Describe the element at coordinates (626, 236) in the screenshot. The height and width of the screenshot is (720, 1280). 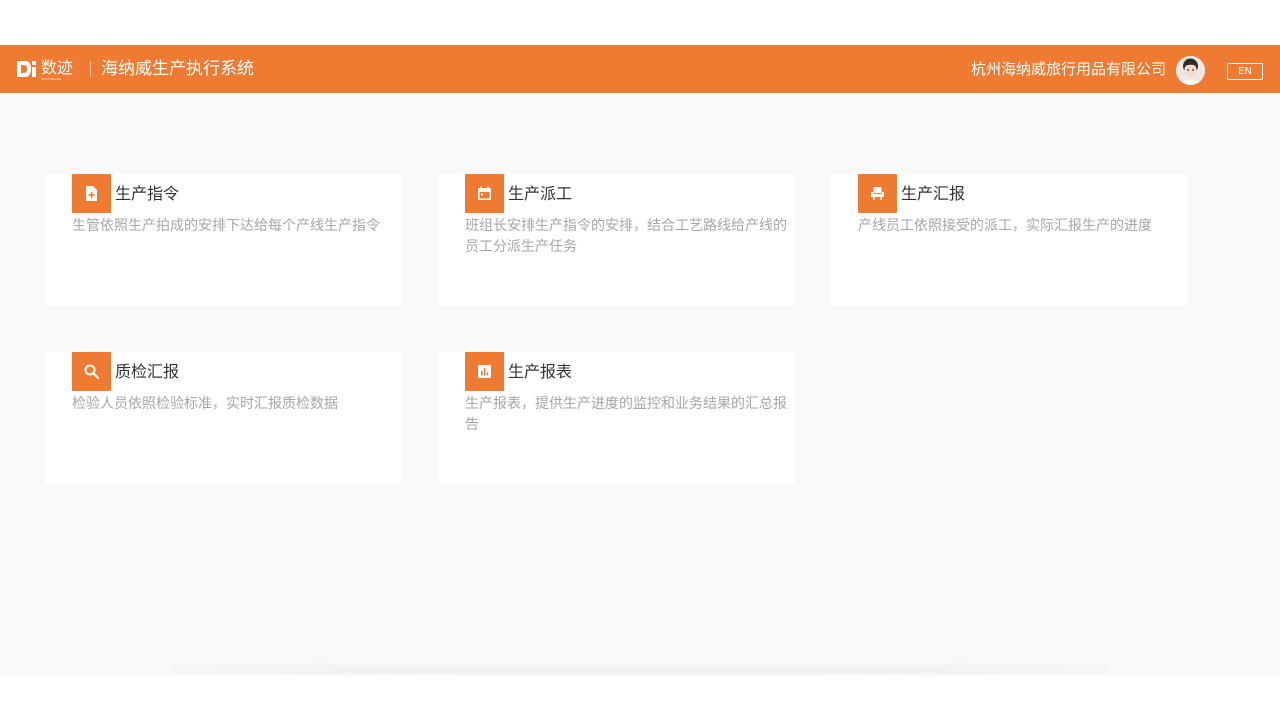
I see `card-description: 班组长安排生产指令的安排，结合工艺路线给产线的员工分派生产任务` at that location.